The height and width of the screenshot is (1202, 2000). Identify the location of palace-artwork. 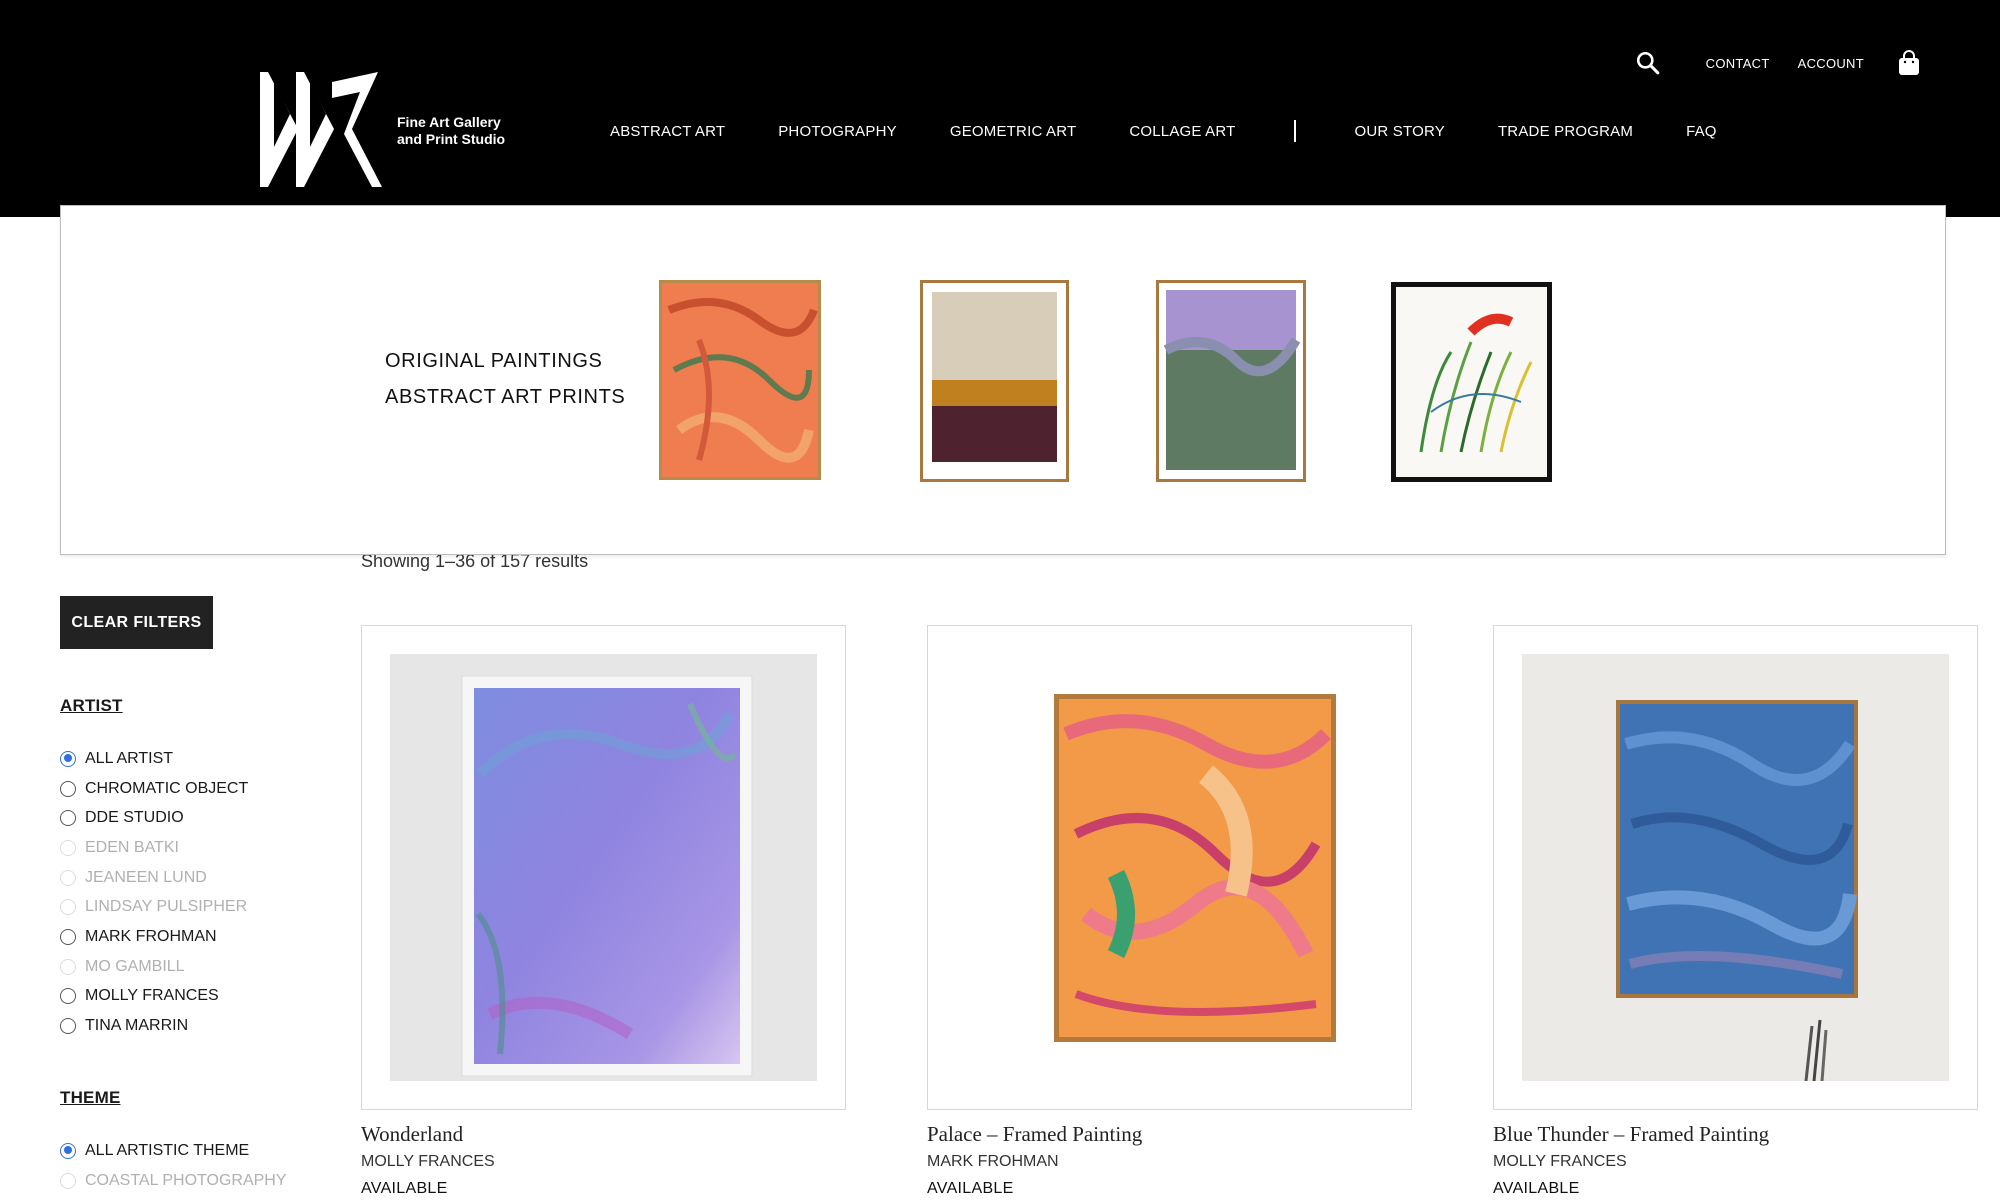
(1169, 867).